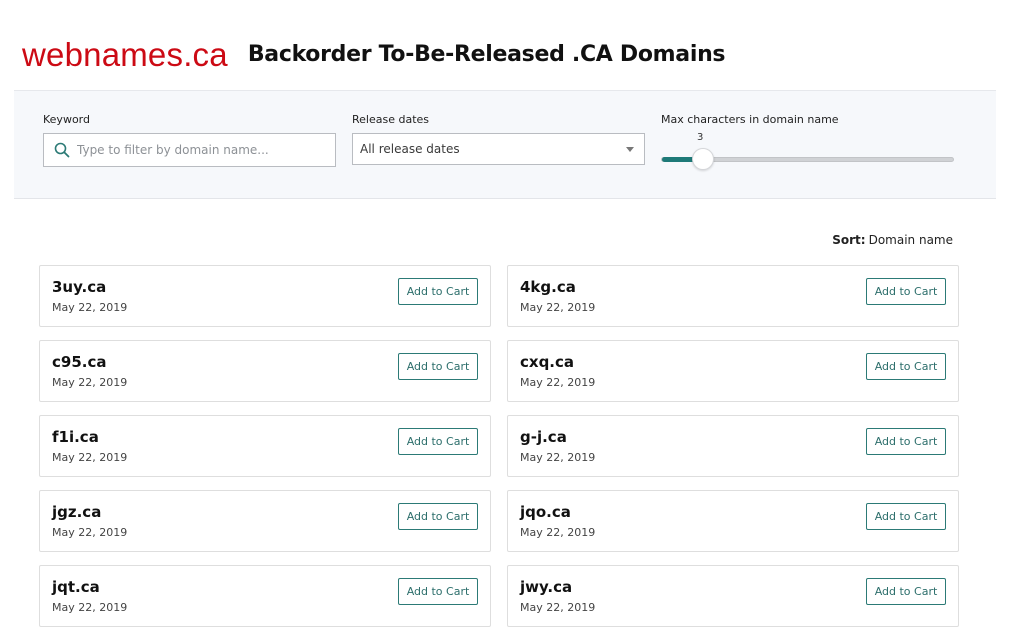  What do you see at coordinates (391, 119) in the screenshot?
I see `release-dates-label: Release dates` at bounding box center [391, 119].